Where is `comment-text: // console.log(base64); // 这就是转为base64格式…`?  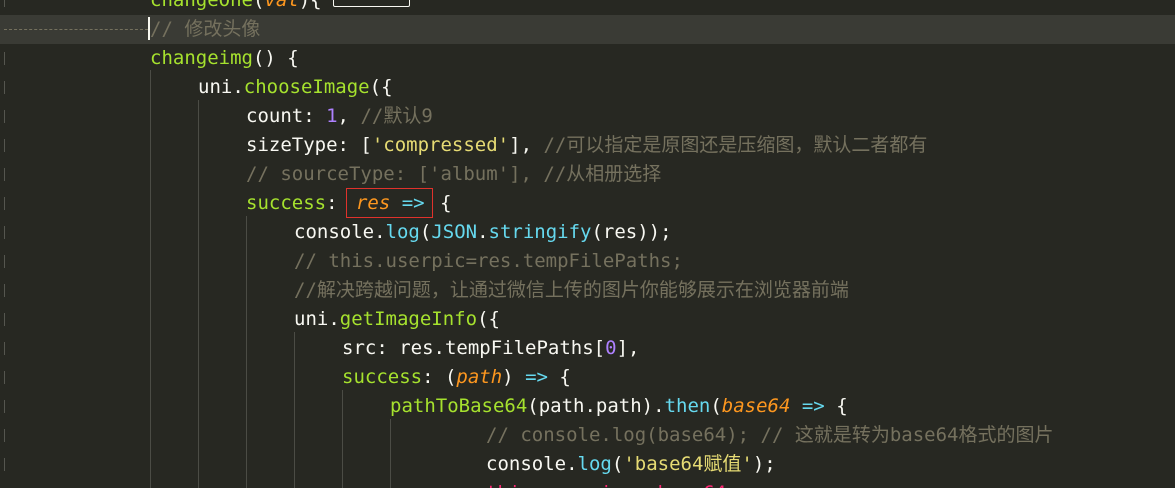 comment-text: // console.log(base64); // 这就是转为base64格式… is located at coordinates (770, 435).